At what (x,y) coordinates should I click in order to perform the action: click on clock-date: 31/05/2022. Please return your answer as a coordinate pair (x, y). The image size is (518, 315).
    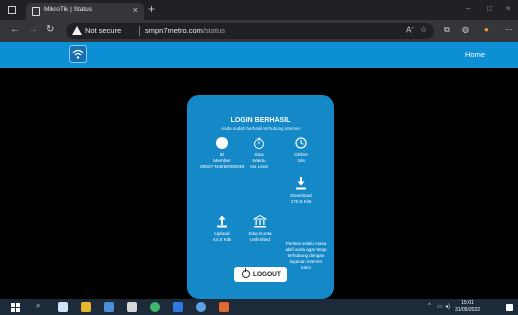
    Looking at the image, I should click on (468, 309).